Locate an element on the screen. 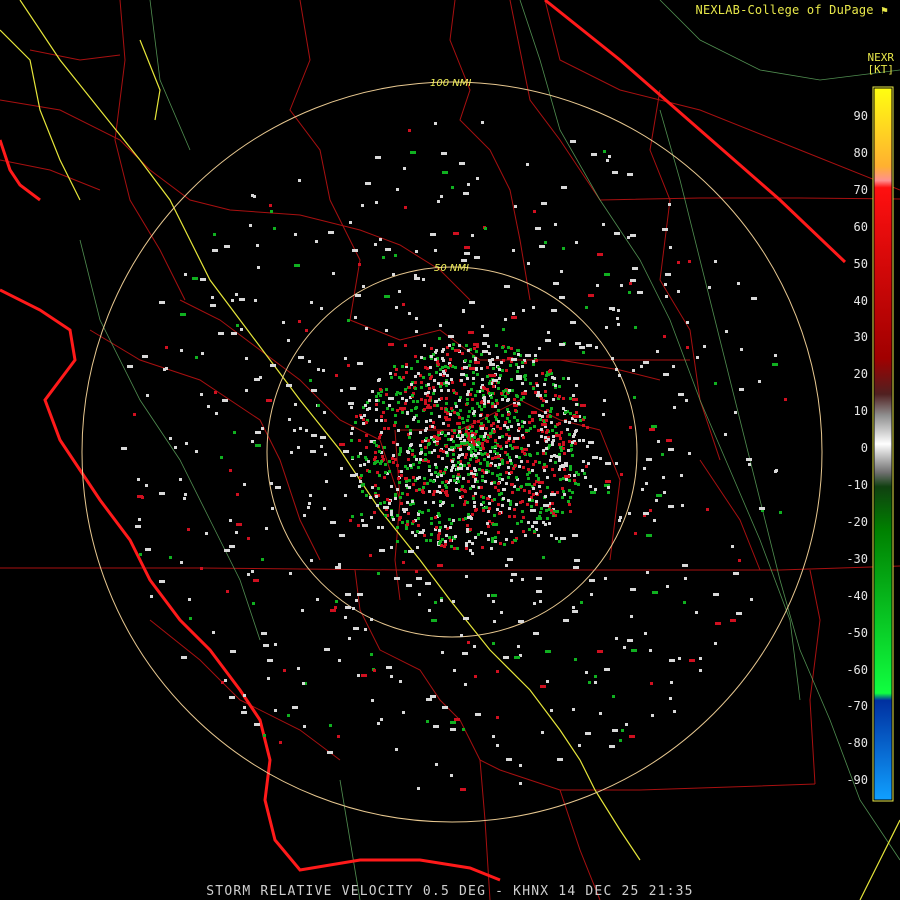 The height and width of the screenshot is (900, 900). credit-text: NEXLAB-College of DuPage is located at coordinates (784, 10).